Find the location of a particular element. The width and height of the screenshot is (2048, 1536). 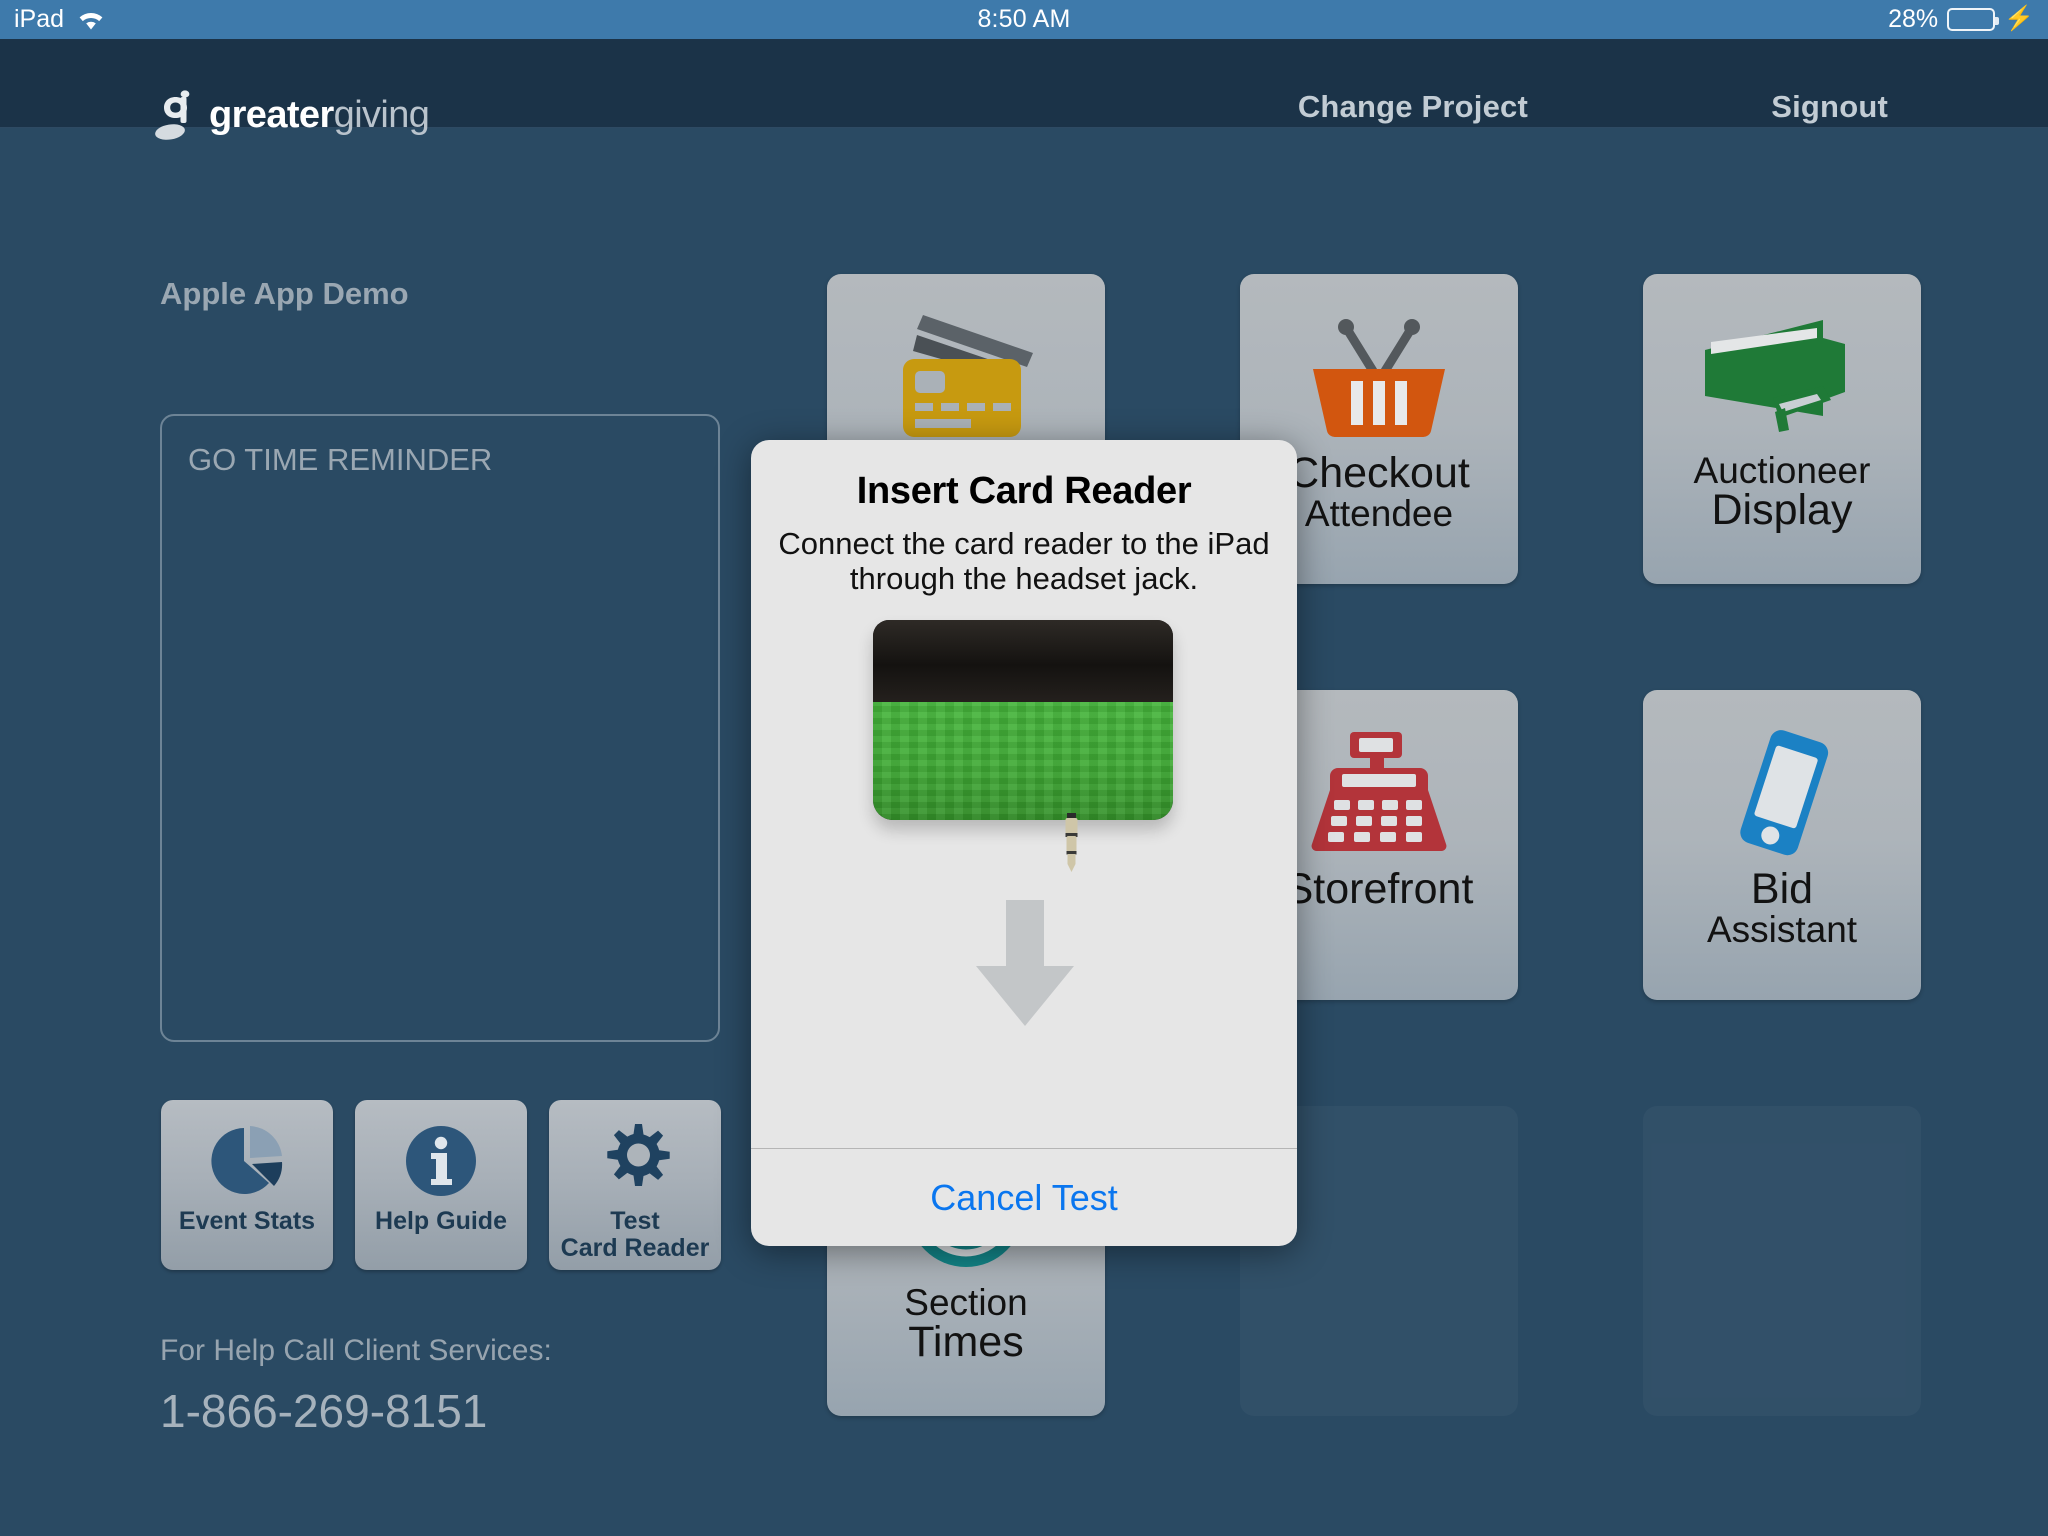

gear-icon is located at coordinates (635, 1161).